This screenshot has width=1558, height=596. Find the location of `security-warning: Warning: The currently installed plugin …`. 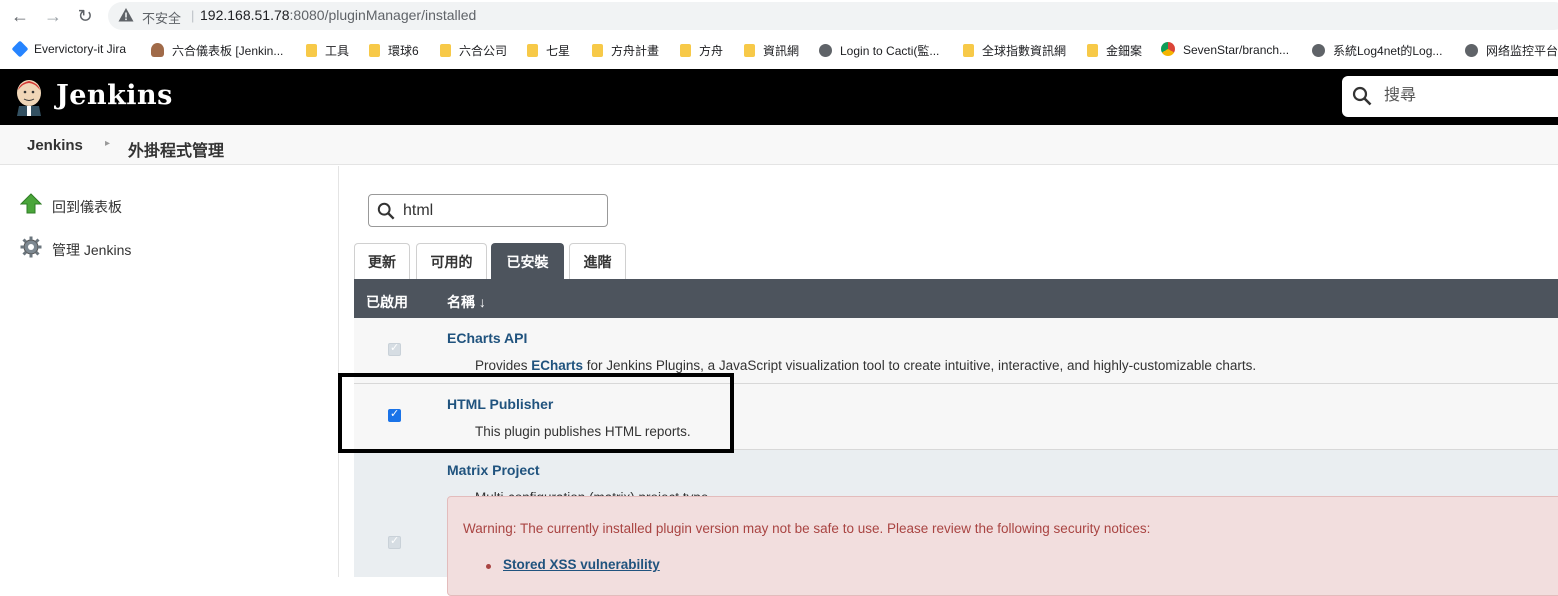

security-warning: Warning: The currently installed plugin … is located at coordinates (1002, 546).